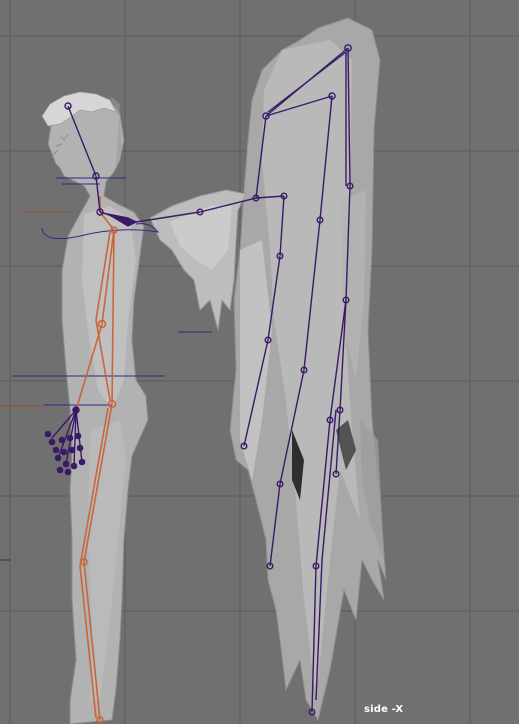 The image size is (519, 724). What do you see at coordinates (384, 709) in the screenshot?
I see `view-label: side -X` at bounding box center [384, 709].